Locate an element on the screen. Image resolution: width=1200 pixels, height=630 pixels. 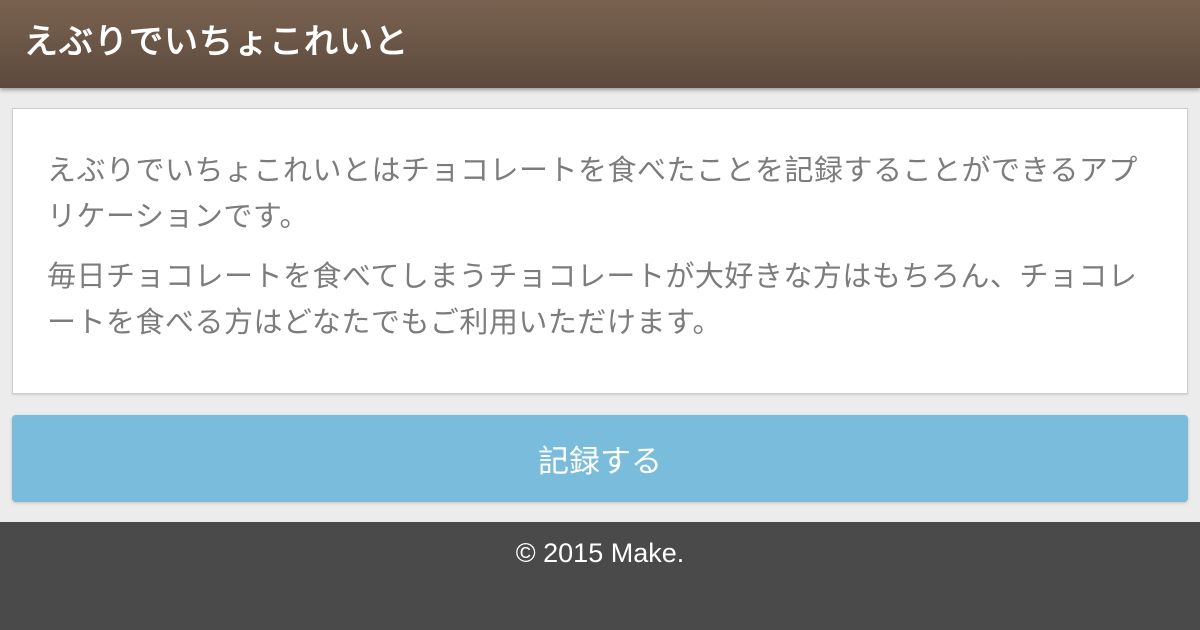
app-header: えぶりでいちょこれいと is located at coordinates (600, 44).